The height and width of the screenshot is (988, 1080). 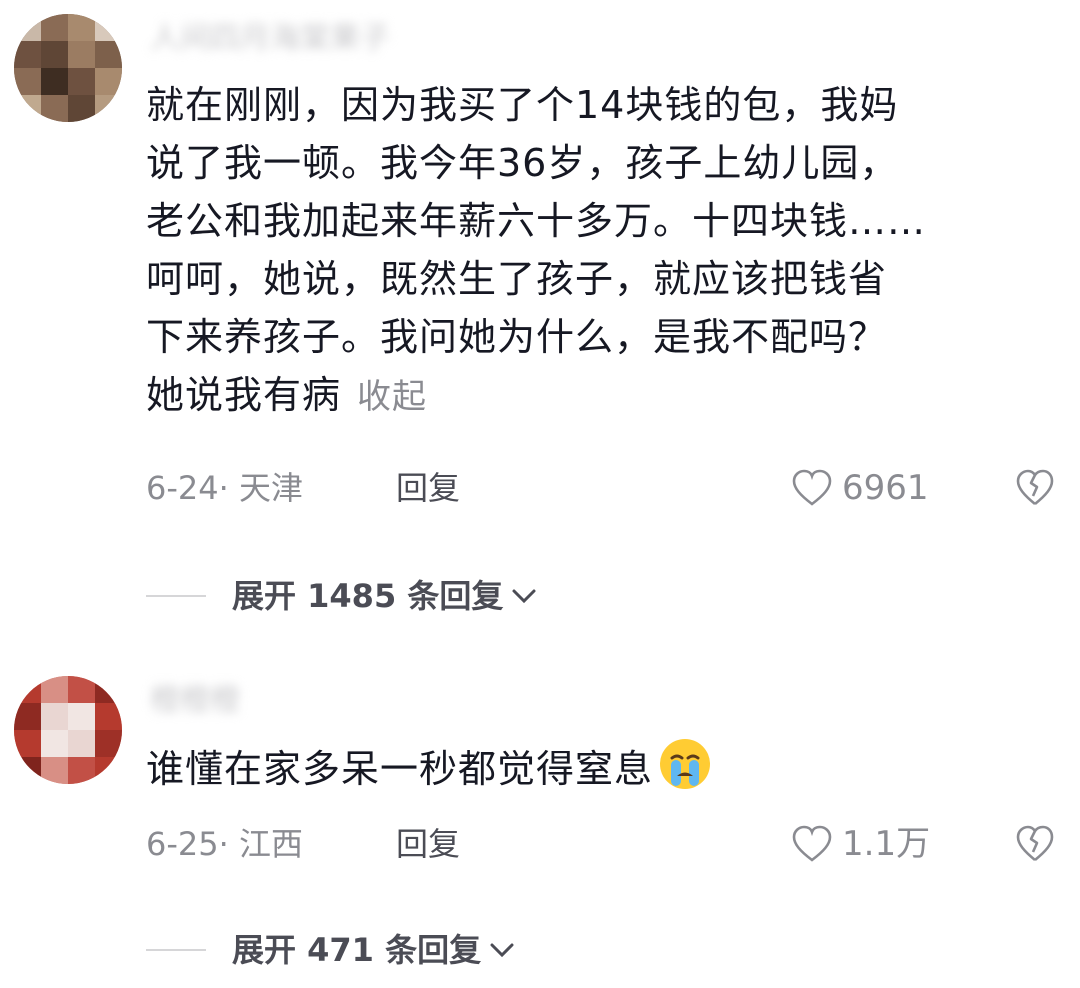 What do you see at coordinates (68, 730) in the screenshot?
I see `avatar` at bounding box center [68, 730].